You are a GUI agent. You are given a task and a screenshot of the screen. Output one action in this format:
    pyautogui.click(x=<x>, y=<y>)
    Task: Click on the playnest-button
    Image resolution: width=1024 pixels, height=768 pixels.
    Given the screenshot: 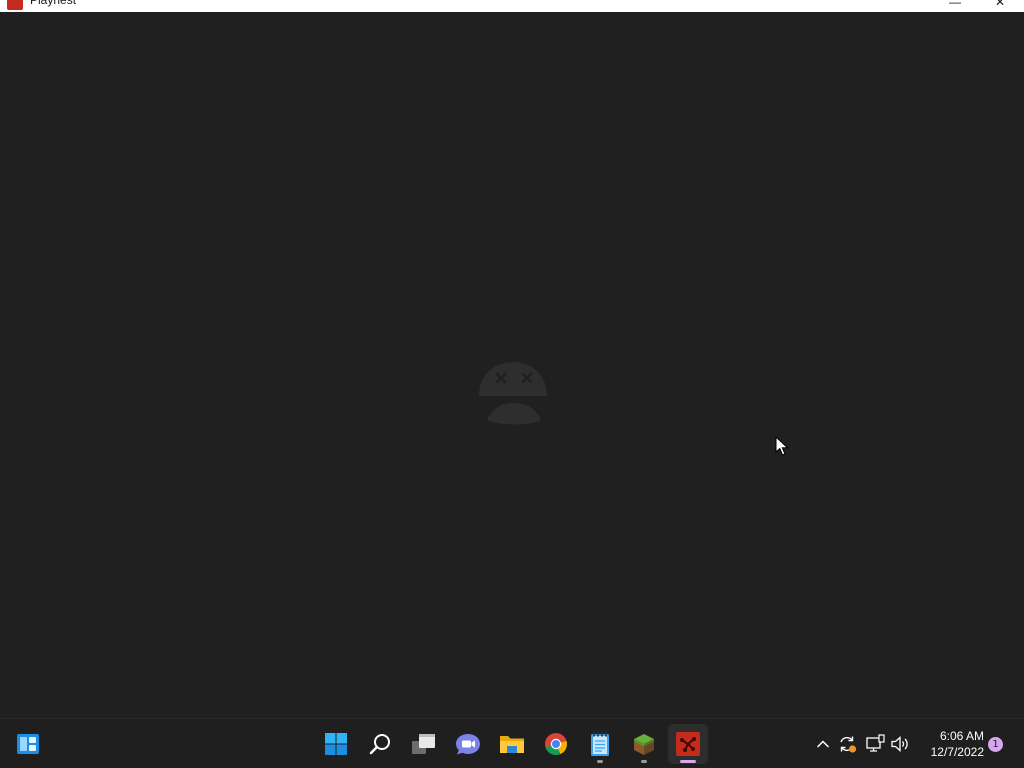 What is the action you would take?
    pyautogui.click(x=688, y=744)
    